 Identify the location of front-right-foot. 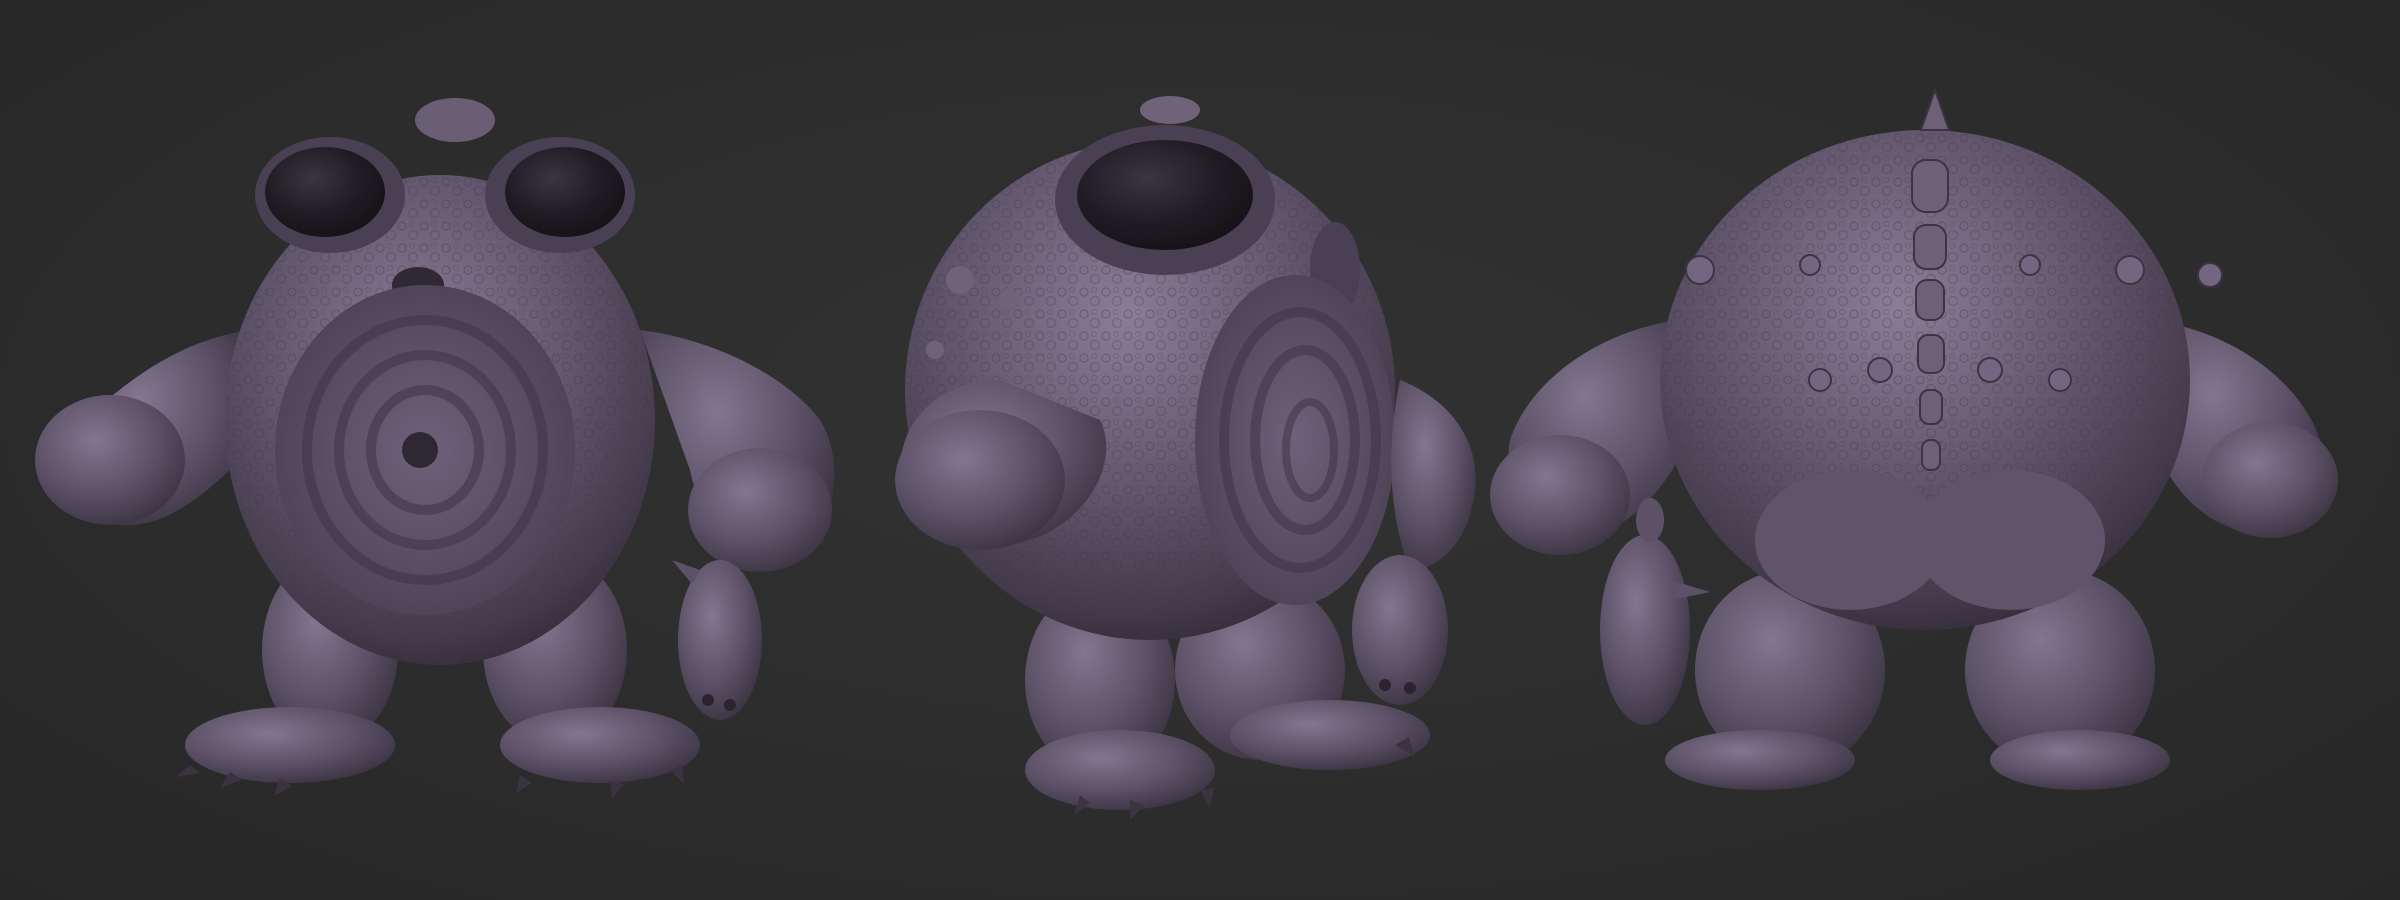
(600, 745).